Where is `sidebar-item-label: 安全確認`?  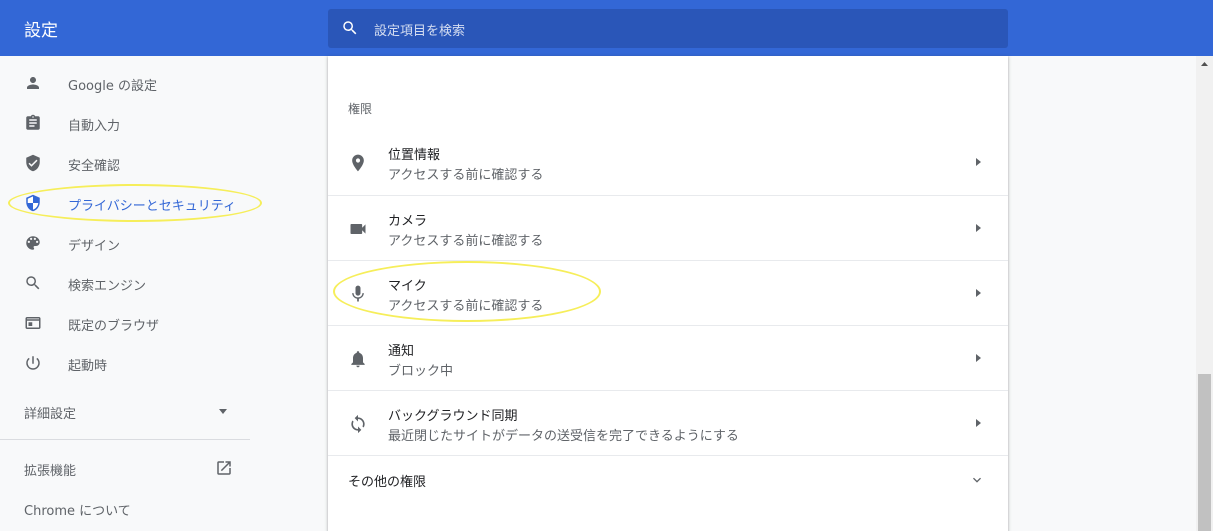 sidebar-item-label: 安全確認 is located at coordinates (94, 166).